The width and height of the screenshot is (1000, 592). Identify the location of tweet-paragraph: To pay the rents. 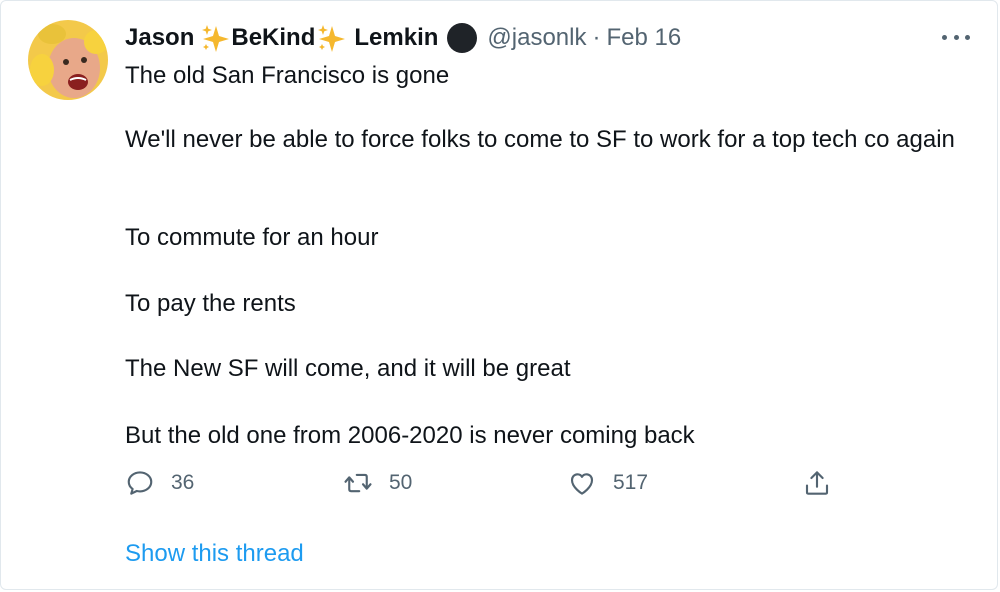
(210, 303).